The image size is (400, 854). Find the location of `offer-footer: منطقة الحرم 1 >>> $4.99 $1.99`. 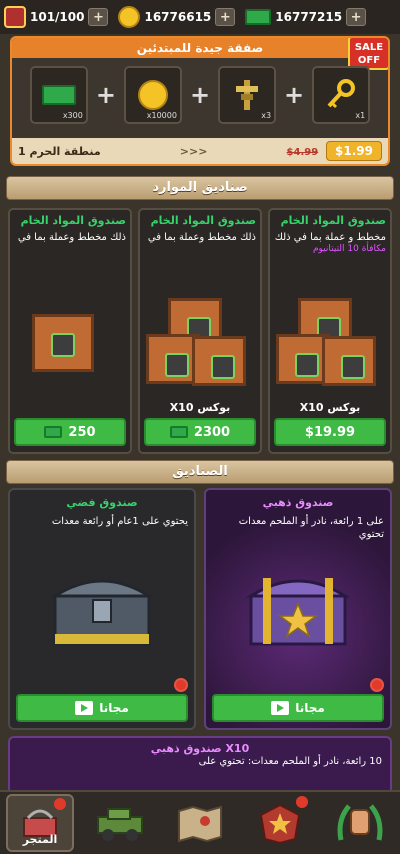

offer-footer: منطقة الحرم 1 >>> $4.99 $1.99 is located at coordinates (200, 151).